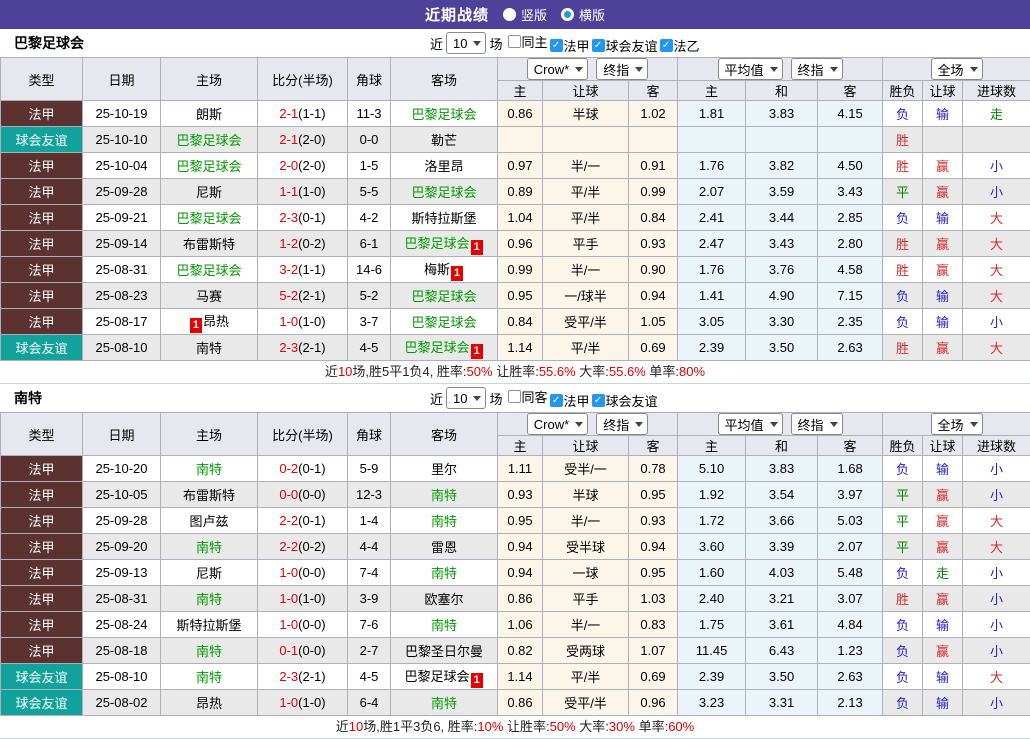  Describe the element at coordinates (653, 218) in the screenshot. I see `cell-odds-away: 0.84` at that location.